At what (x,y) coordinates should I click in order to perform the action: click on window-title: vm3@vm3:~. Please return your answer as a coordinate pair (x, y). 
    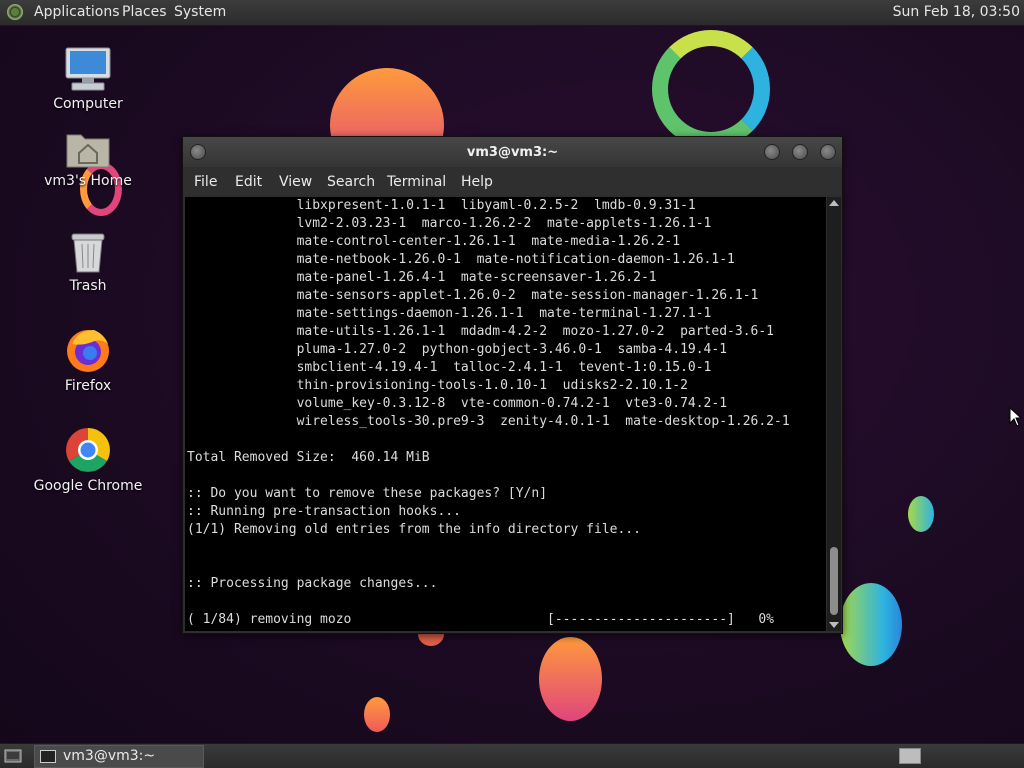
    Looking at the image, I should click on (512, 152).